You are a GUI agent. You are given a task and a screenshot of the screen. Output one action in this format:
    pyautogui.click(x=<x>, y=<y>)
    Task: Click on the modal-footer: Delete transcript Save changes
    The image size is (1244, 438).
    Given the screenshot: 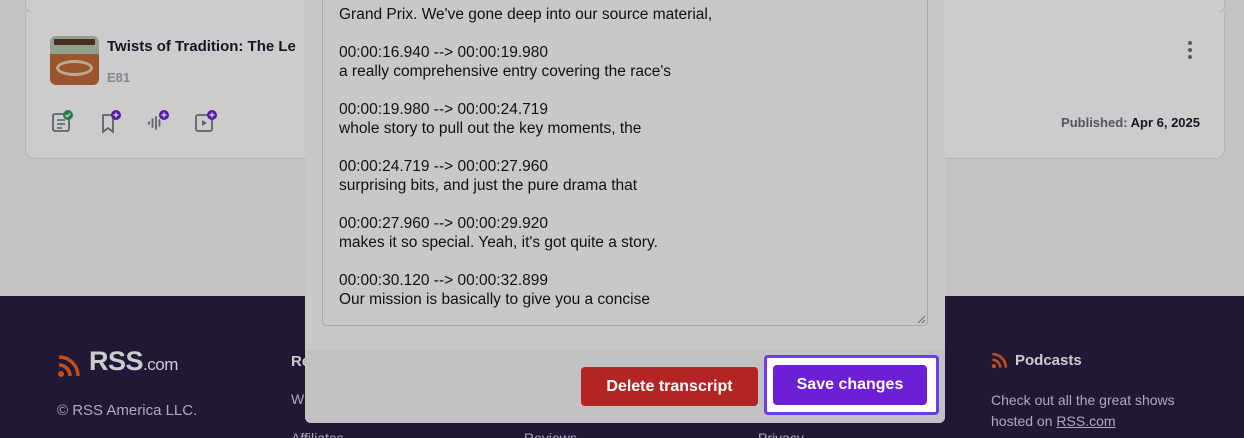 What is the action you would take?
    pyautogui.click(x=625, y=386)
    